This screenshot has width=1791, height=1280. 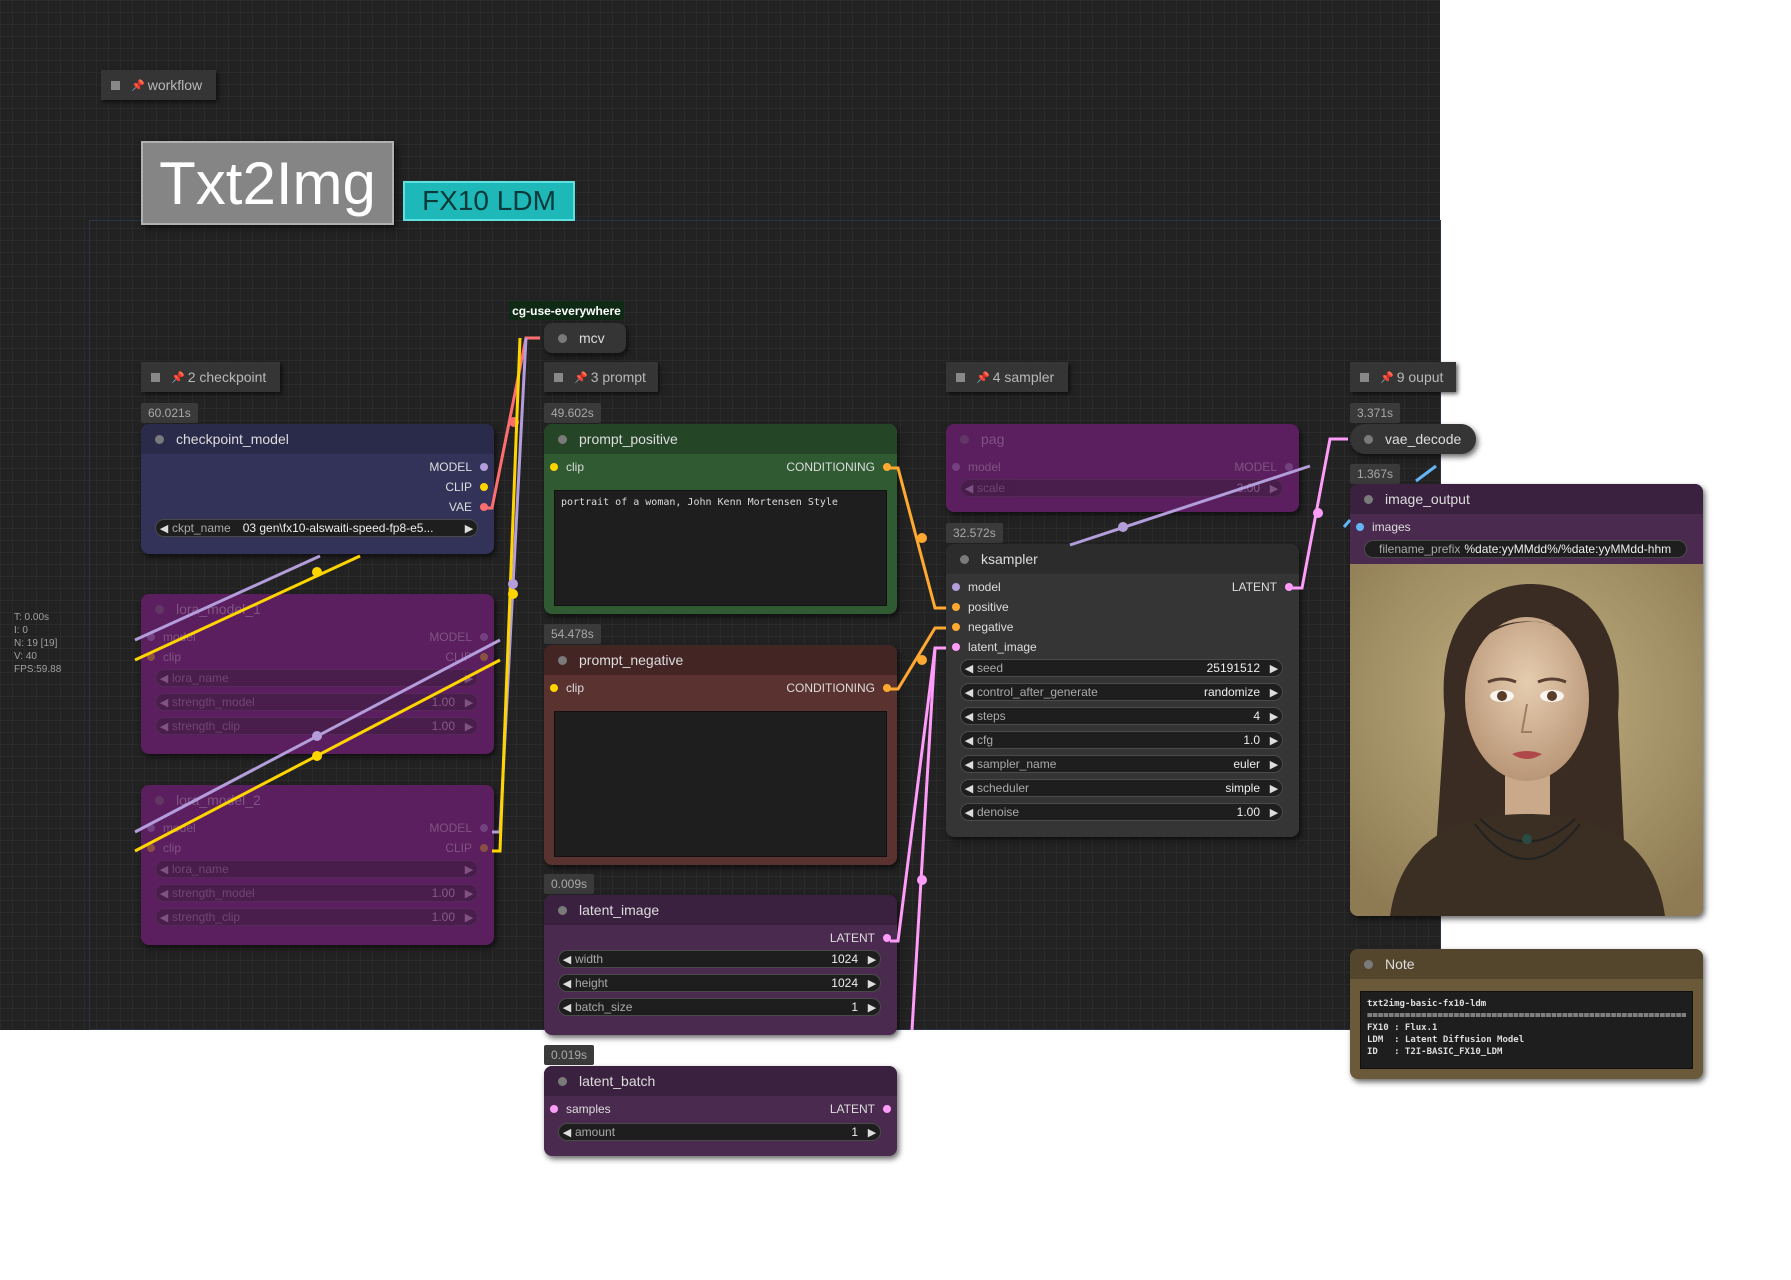 What do you see at coordinates (316, 893) in the screenshot?
I see `strength-model-widget: ◀ strength_model 1.00 ▶` at bounding box center [316, 893].